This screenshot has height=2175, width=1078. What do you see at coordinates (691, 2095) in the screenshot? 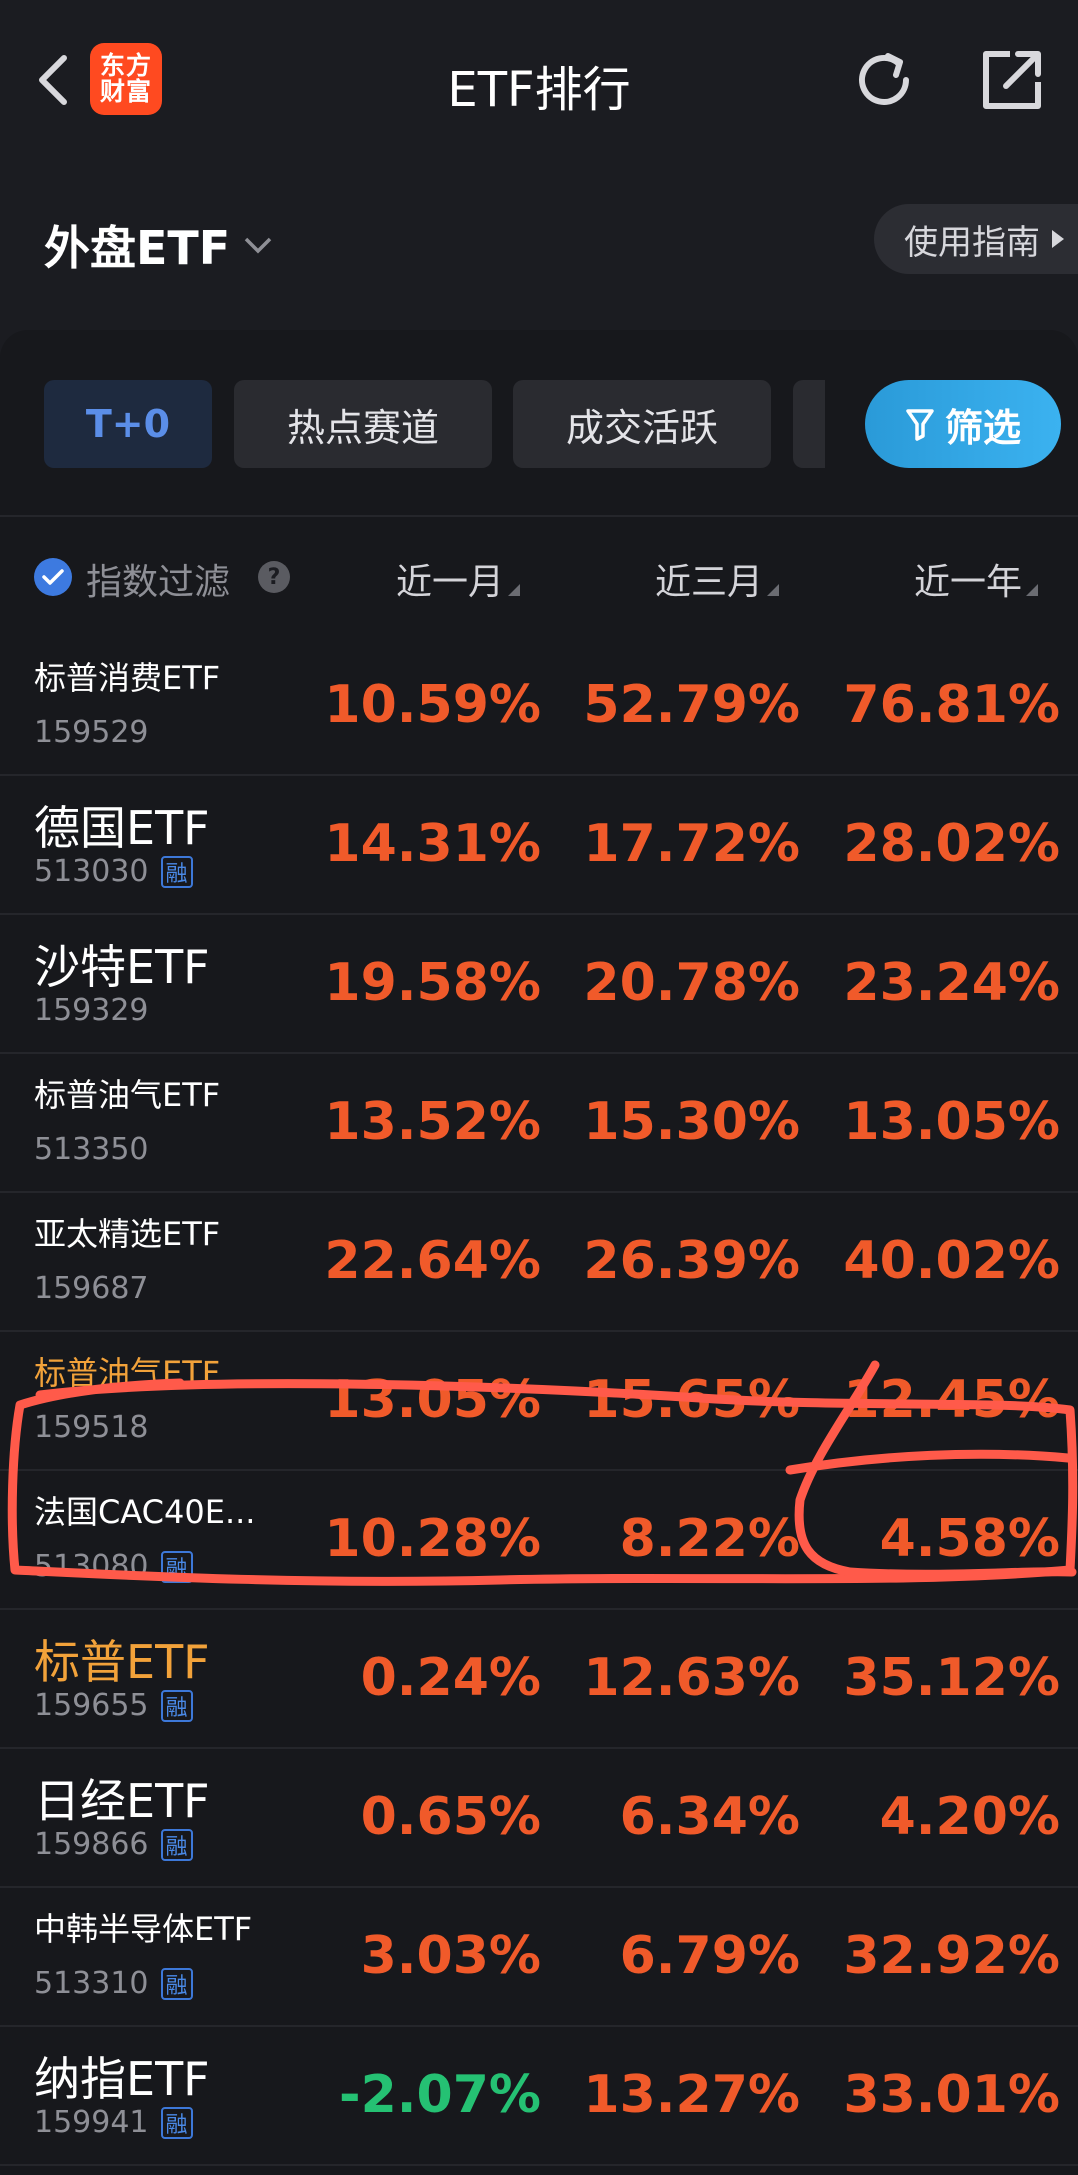
I see `return-3m: 13.27%` at bounding box center [691, 2095].